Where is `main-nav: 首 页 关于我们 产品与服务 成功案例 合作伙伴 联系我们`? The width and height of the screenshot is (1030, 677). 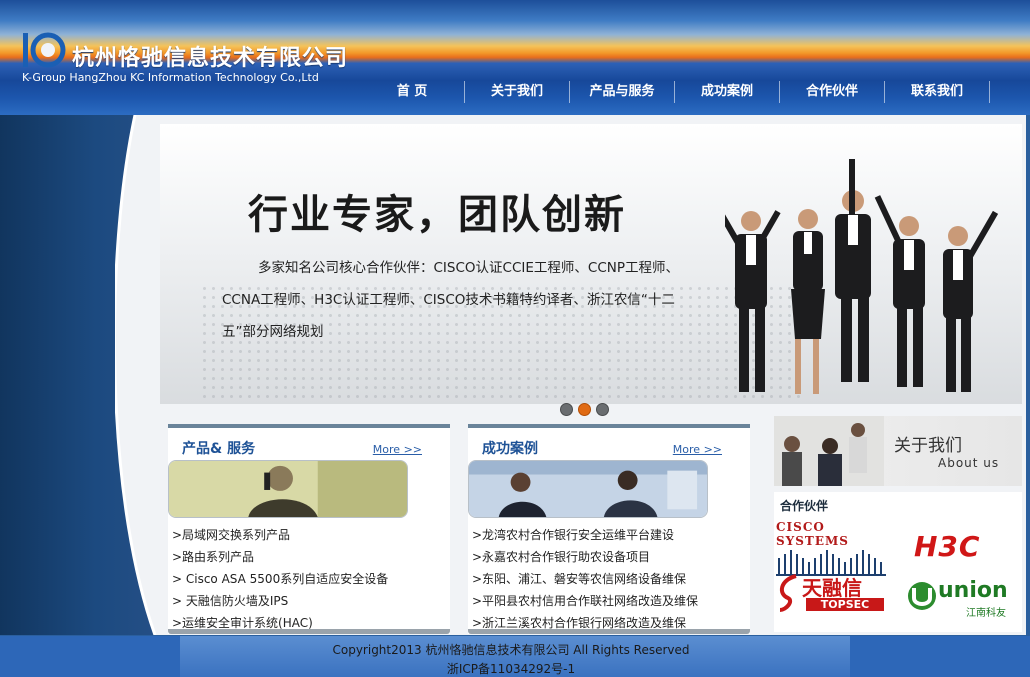
main-nav: 首 页 关于我们 产品与服务 成功案例 合作伙伴 联系我们 is located at coordinates (675, 92).